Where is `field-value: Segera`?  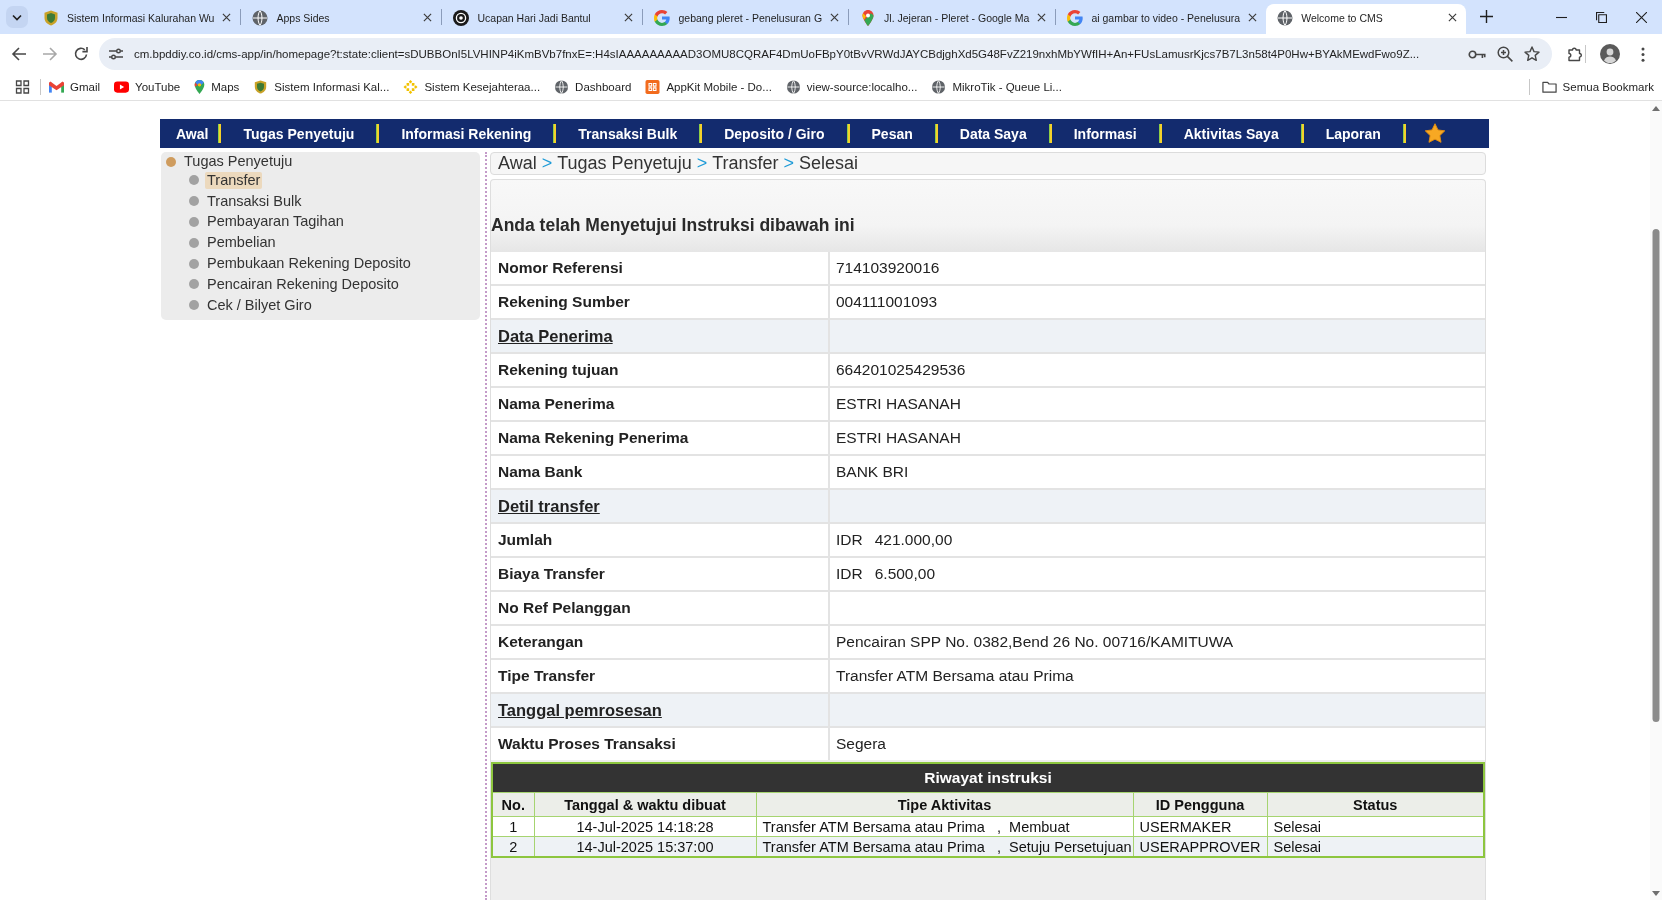 field-value: Segera is located at coordinates (1157, 744).